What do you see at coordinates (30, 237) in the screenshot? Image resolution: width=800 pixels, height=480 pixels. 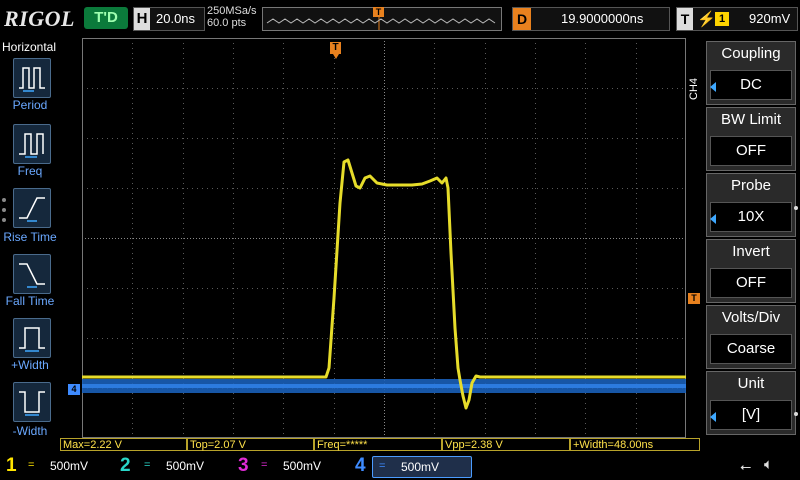 I see `rise-time-label: Rise Time` at bounding box center [30, 237].